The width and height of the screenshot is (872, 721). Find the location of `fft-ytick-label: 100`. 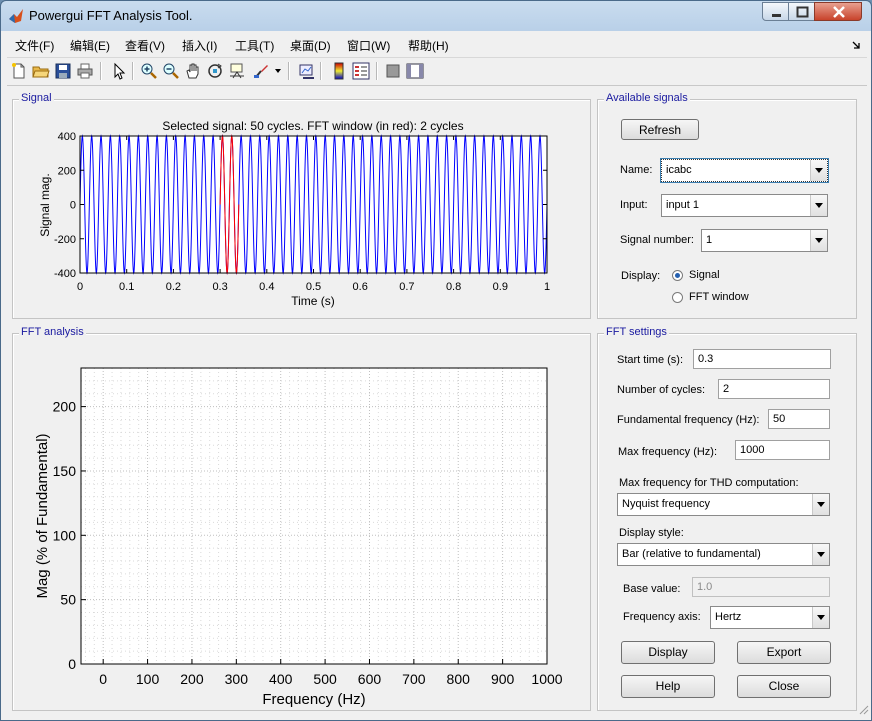

fft-ytick-label: 100 is located at coordinates (65, 535).